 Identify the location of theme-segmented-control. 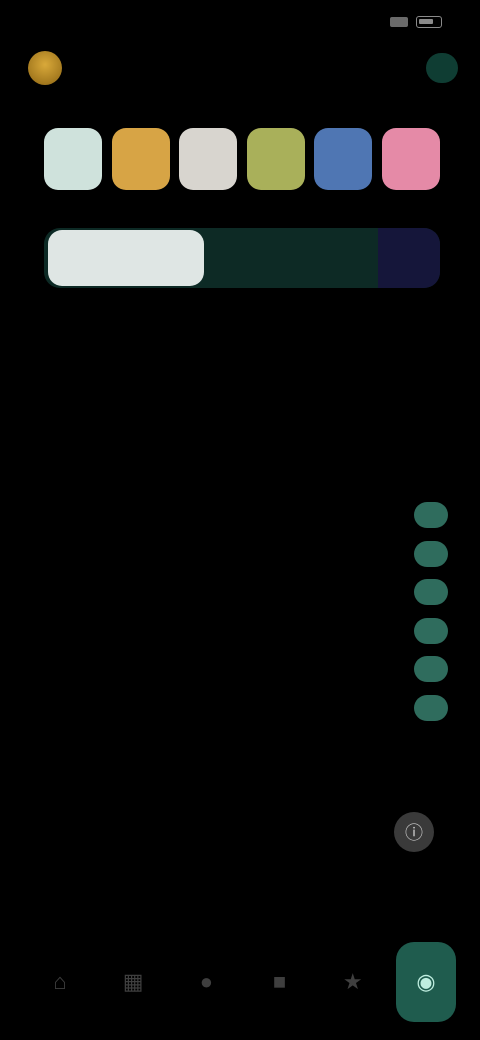
(242, 258).